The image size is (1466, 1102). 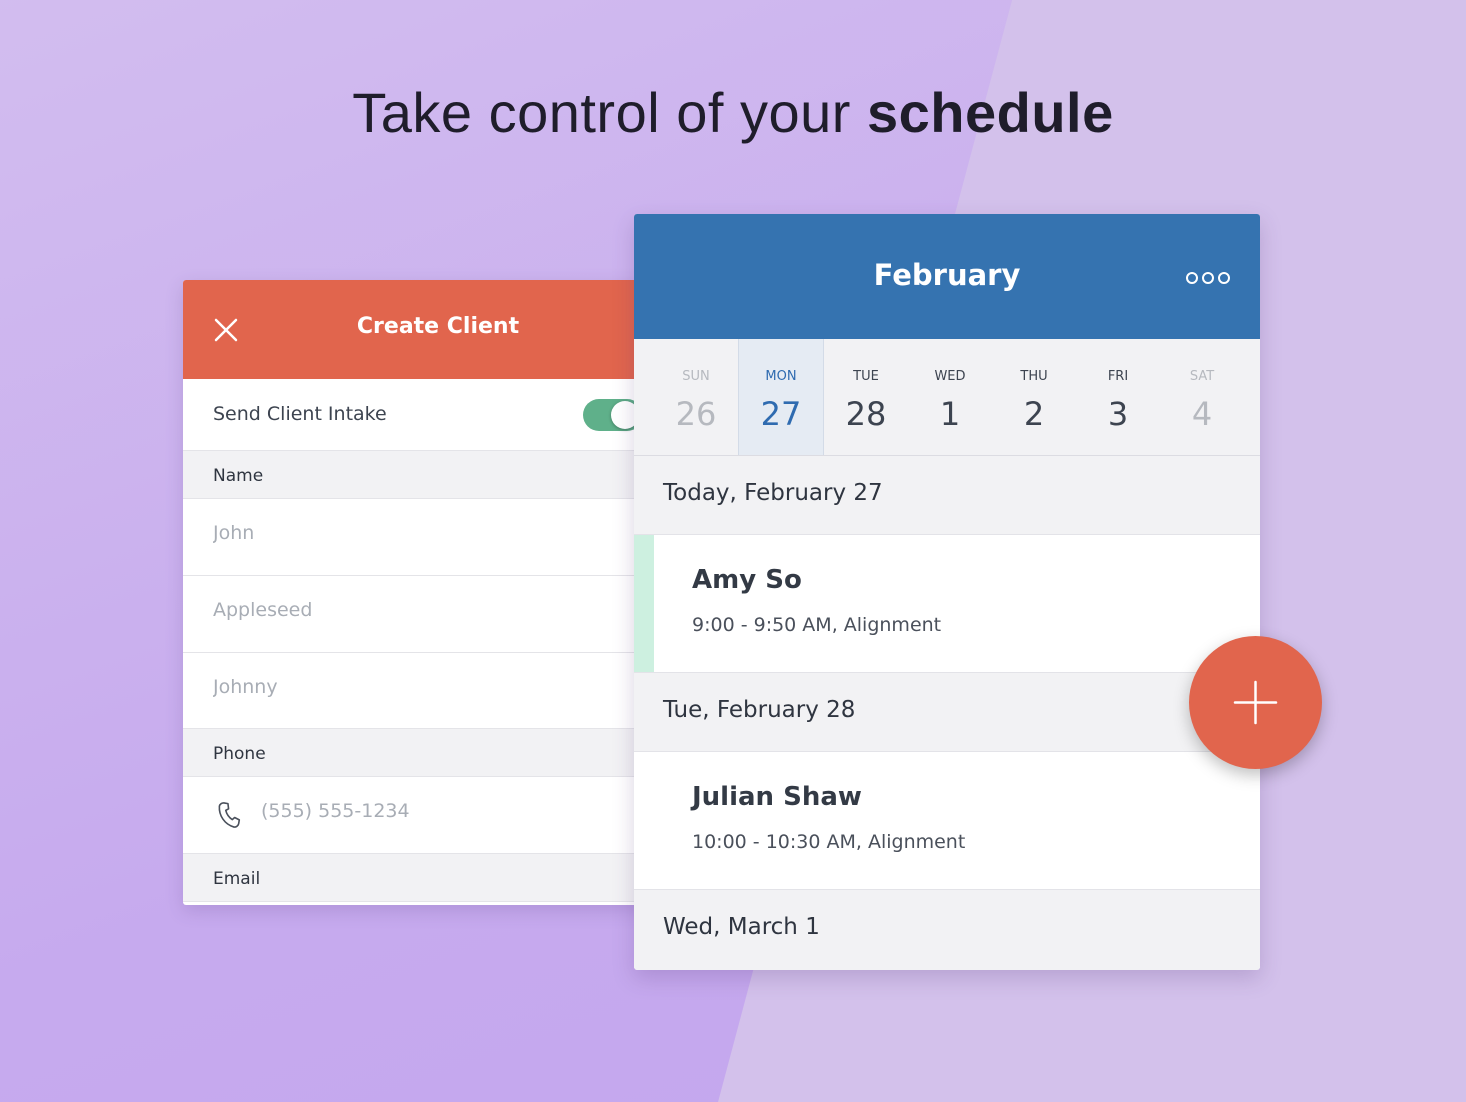 What do you see at coordinates (644, 603) in the screenshot?
I see `appointment-accent-bar` at bounding box center [644, 603].